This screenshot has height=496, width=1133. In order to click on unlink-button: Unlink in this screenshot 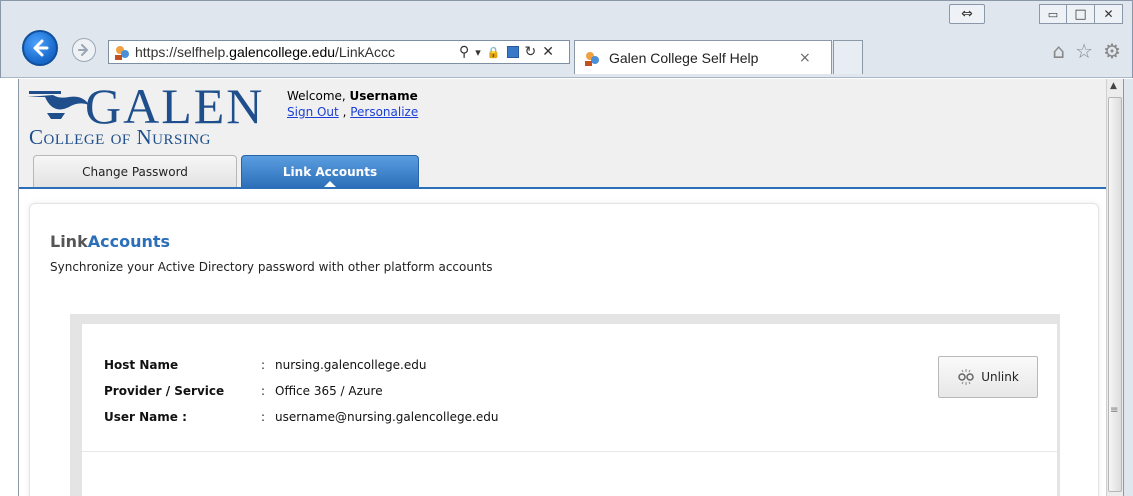, I will do `click(988, 377)`.